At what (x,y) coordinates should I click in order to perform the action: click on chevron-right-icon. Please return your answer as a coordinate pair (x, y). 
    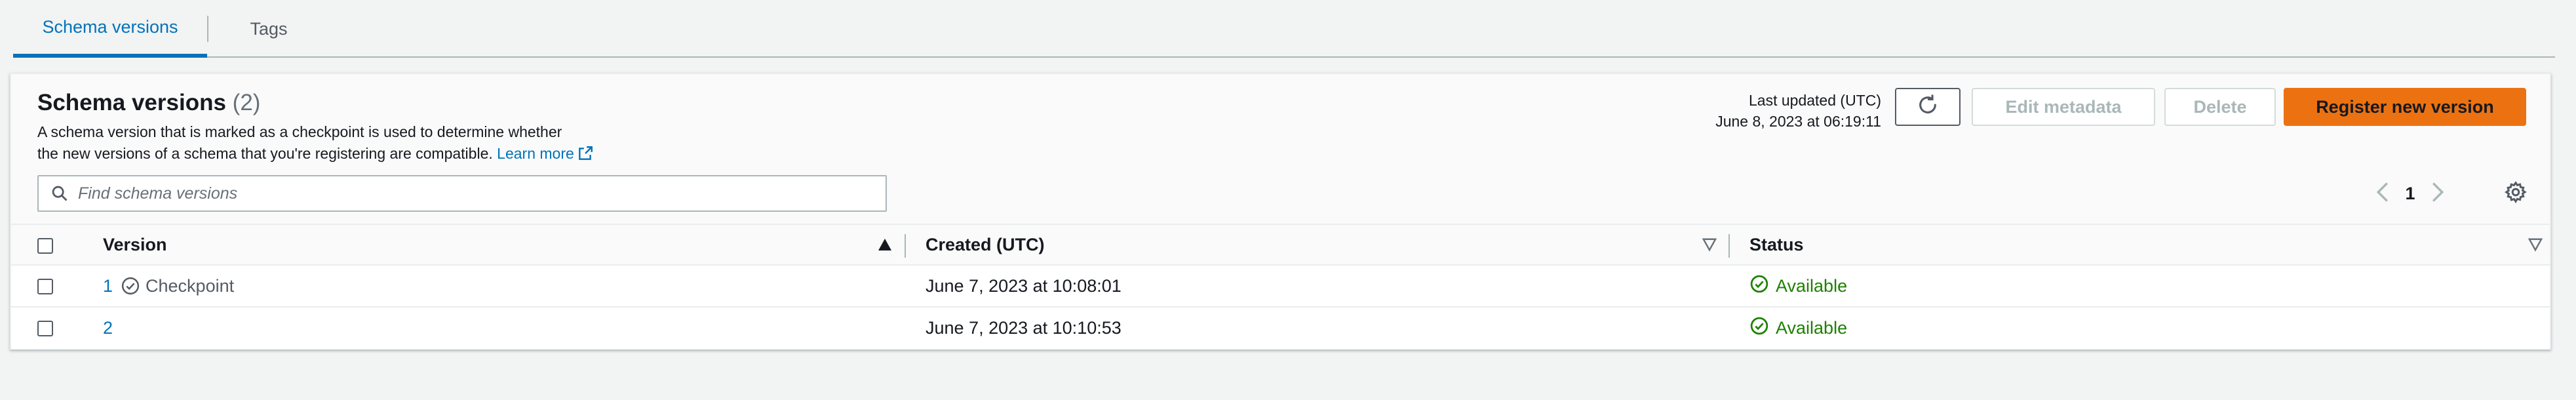
    Looking at the image, I should click on (2437, 194).